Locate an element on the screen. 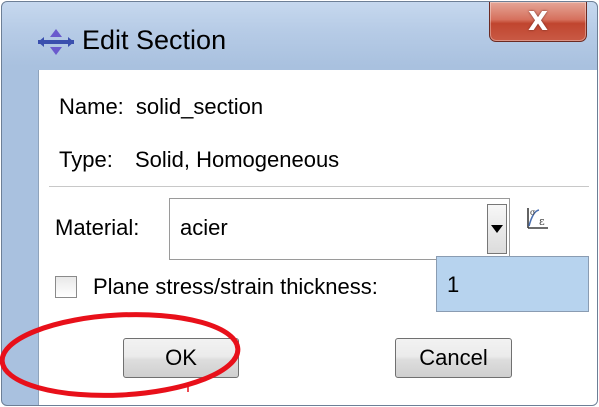 The height and width of the screenshot is (407, 599). ok-button: OK is located at coordinates (181, 358).